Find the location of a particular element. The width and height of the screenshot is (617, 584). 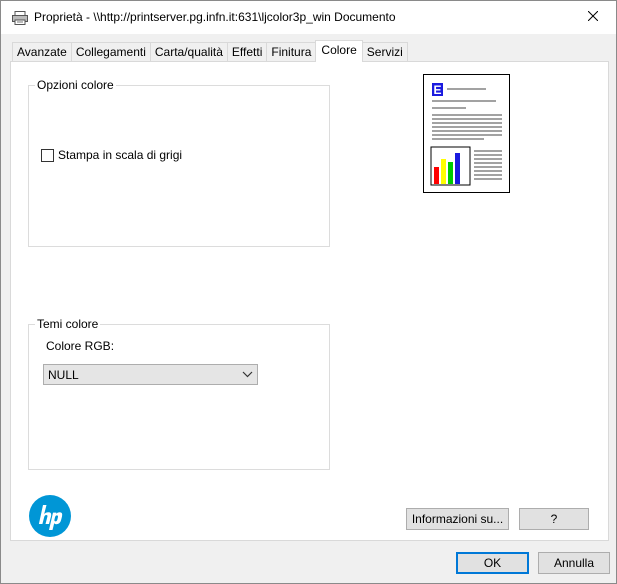

chevron-down-icon is located at coordinates (247, 376).